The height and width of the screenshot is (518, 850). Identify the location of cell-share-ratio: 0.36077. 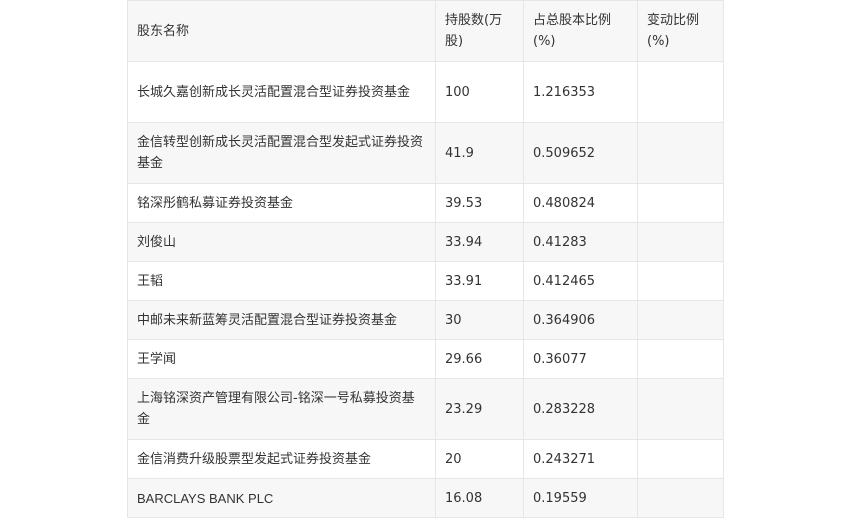
(580, 359).